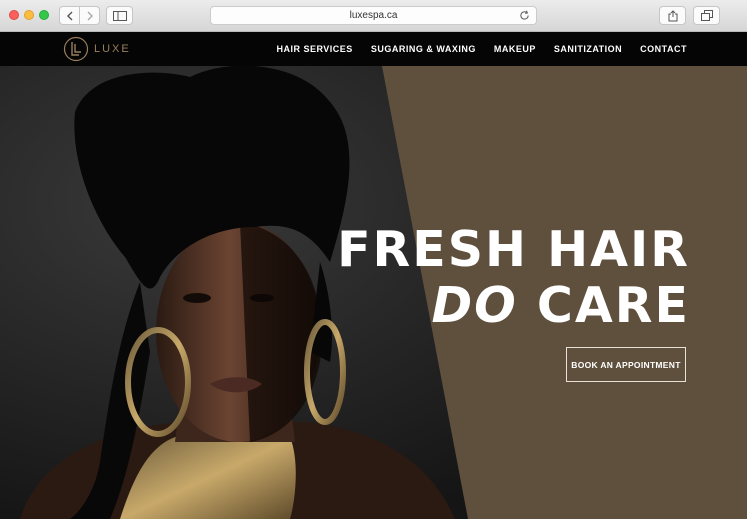 This screenshot has width=747, height=519. I want to click on forward-button, so click(89, 15).